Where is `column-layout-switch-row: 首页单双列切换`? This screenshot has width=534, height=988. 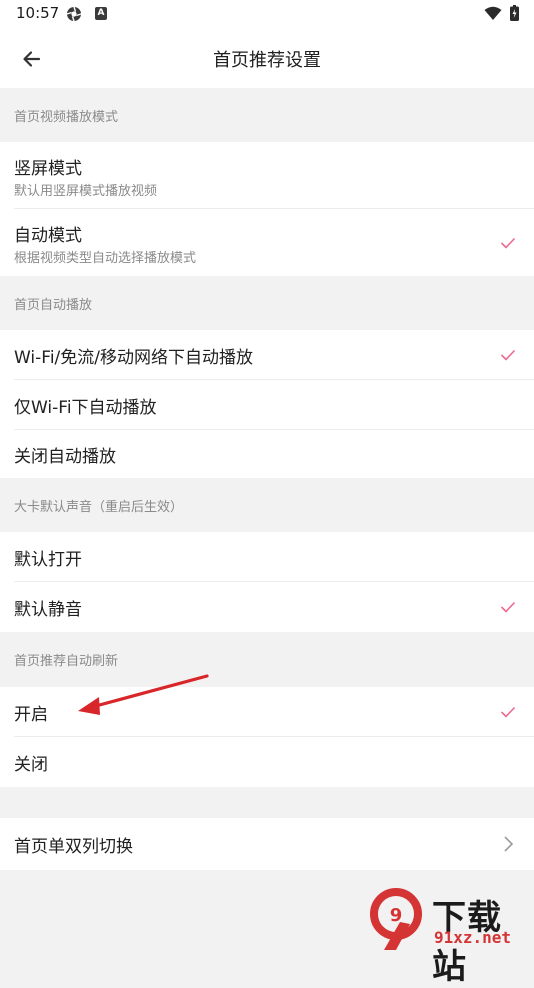 column-layout-switch-row: 首页单双列切换 is located at coordinates (267, 844).